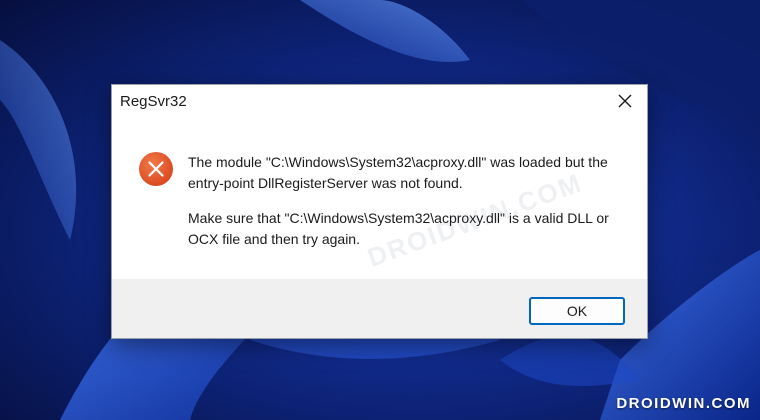 The image size is (760, 420). I want to click on close-icon, so click(625, 101).